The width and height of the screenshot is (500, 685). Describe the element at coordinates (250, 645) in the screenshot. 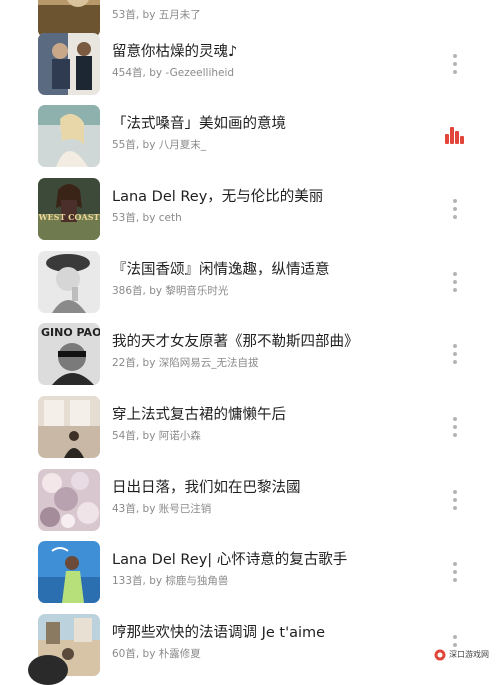

I see `playlist-row: 哼那些欢快的法语调调 Je t'aime 60首, by 朴露修夏` at that location.